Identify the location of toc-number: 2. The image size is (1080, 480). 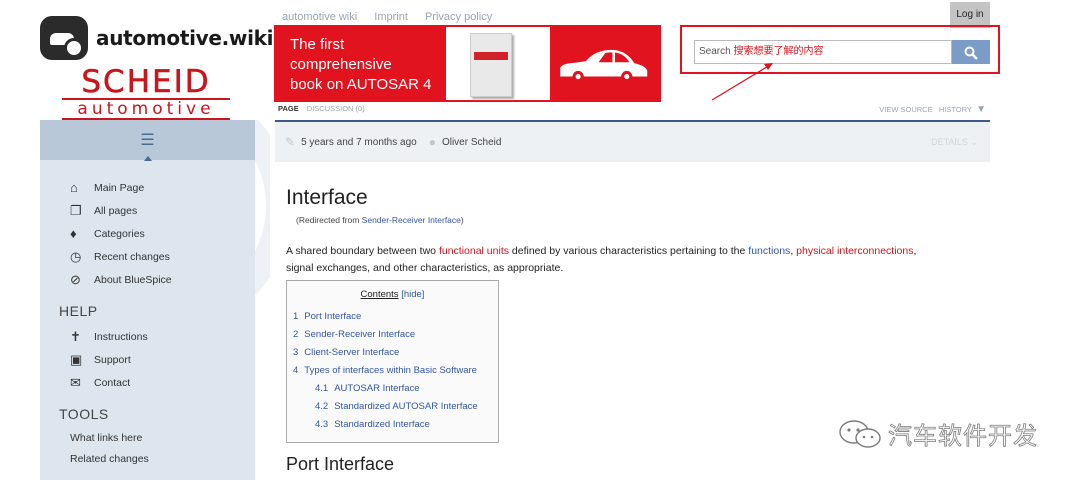
(296, 334).